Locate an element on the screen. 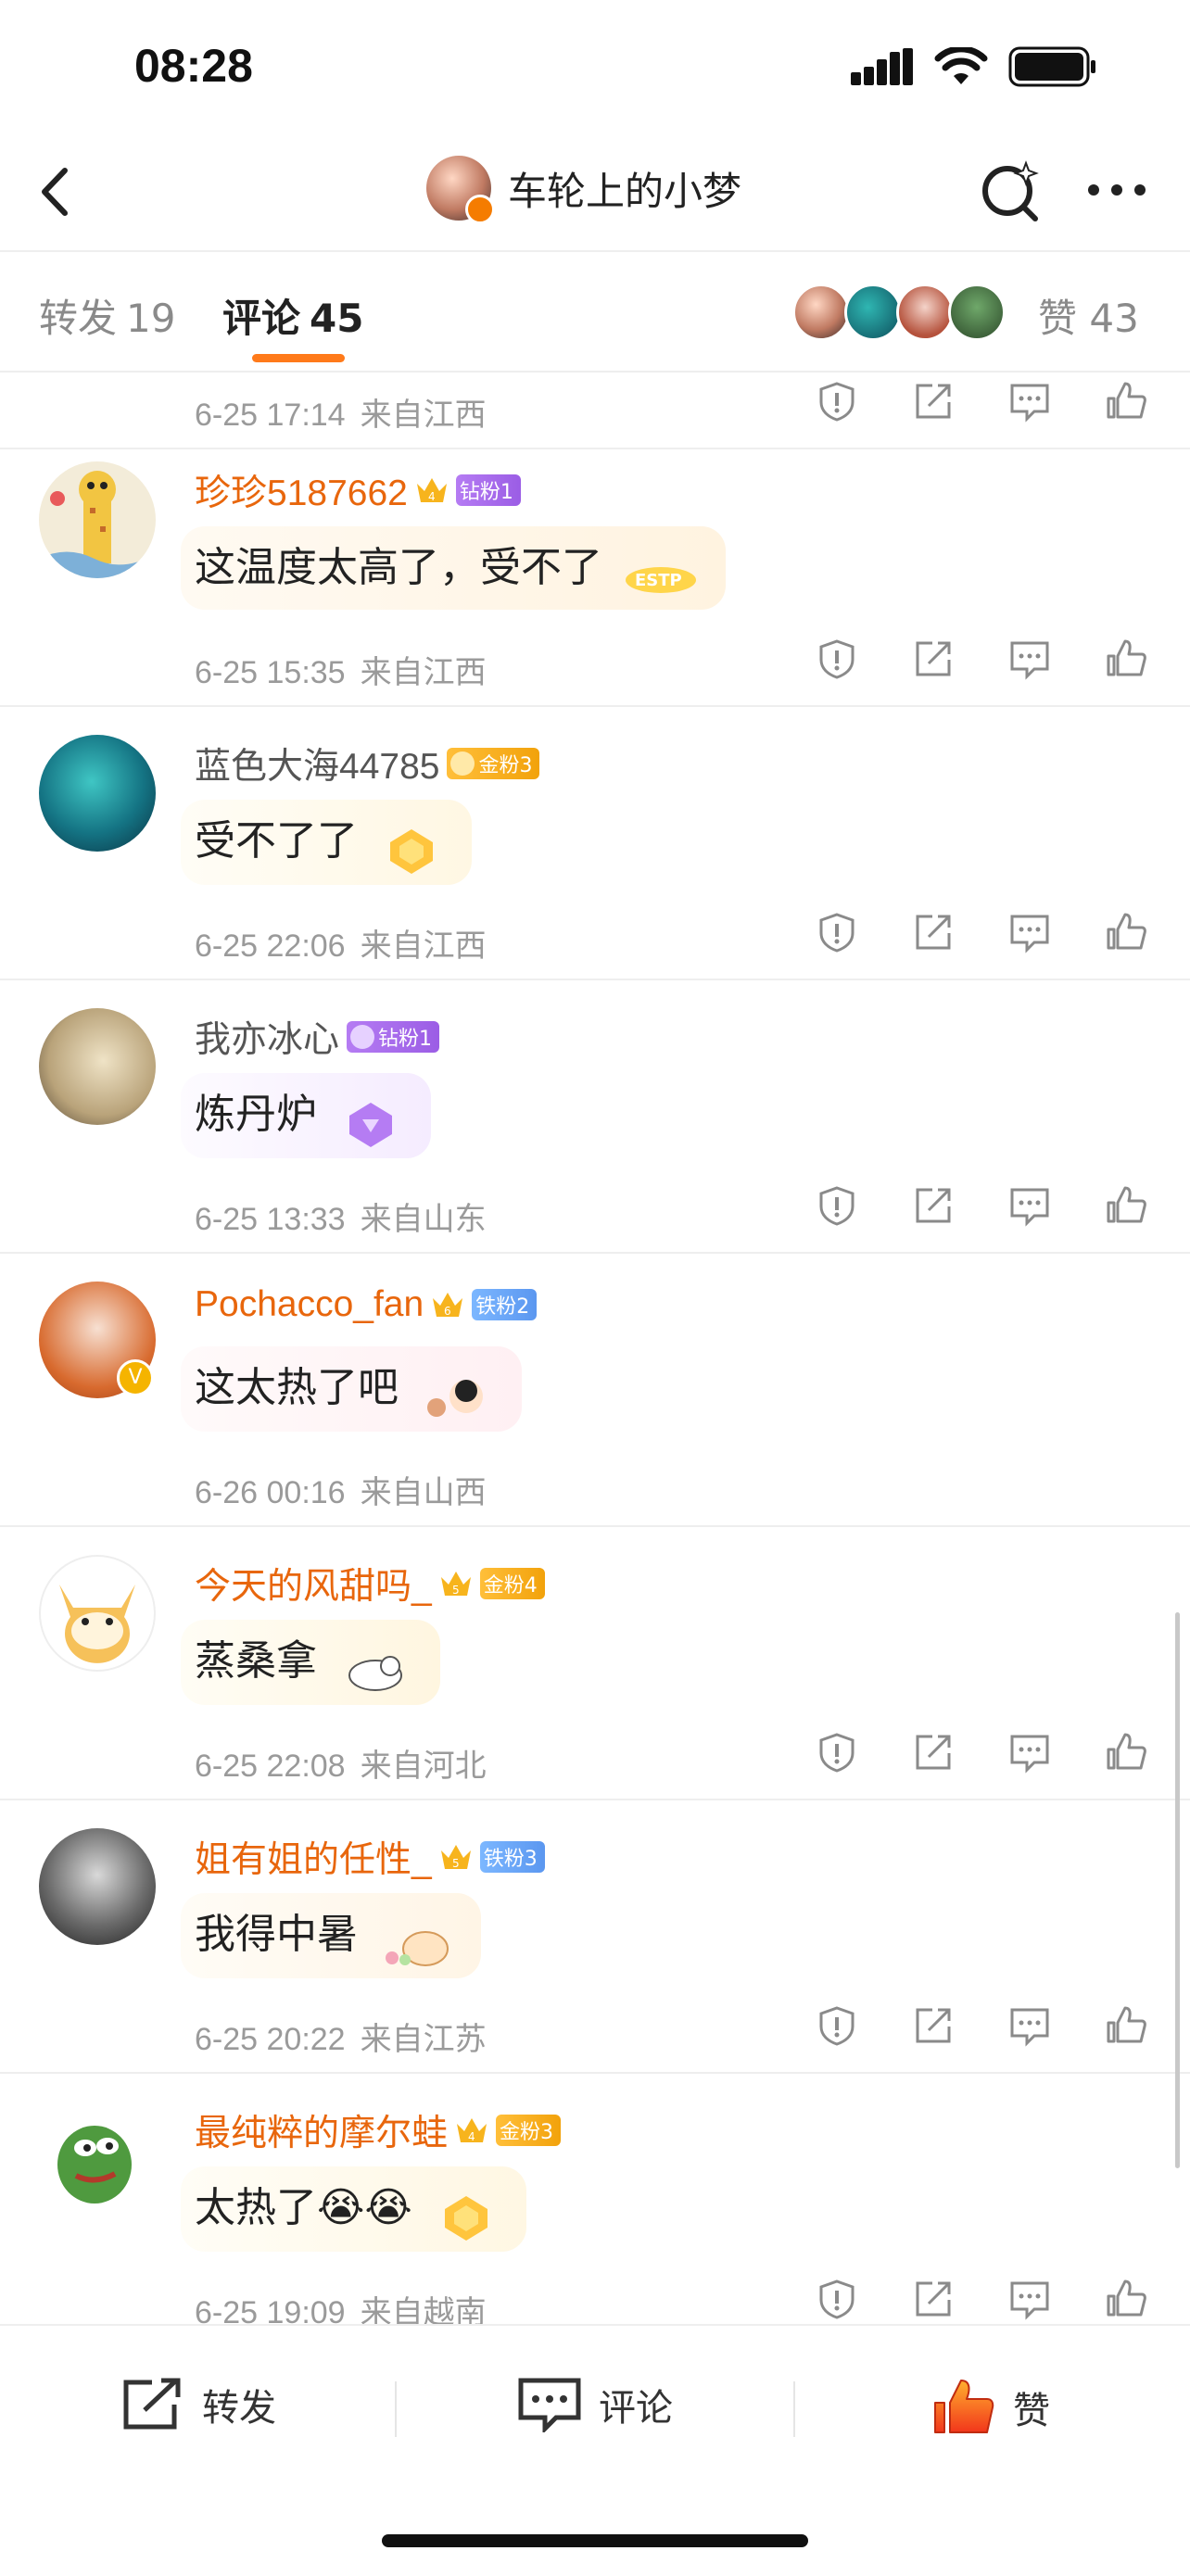 The height and width of the screenshot is (2576, 1190). comment-bubble: 这温度太高了，受不了 ESTP is located at coordinates (454, 568).